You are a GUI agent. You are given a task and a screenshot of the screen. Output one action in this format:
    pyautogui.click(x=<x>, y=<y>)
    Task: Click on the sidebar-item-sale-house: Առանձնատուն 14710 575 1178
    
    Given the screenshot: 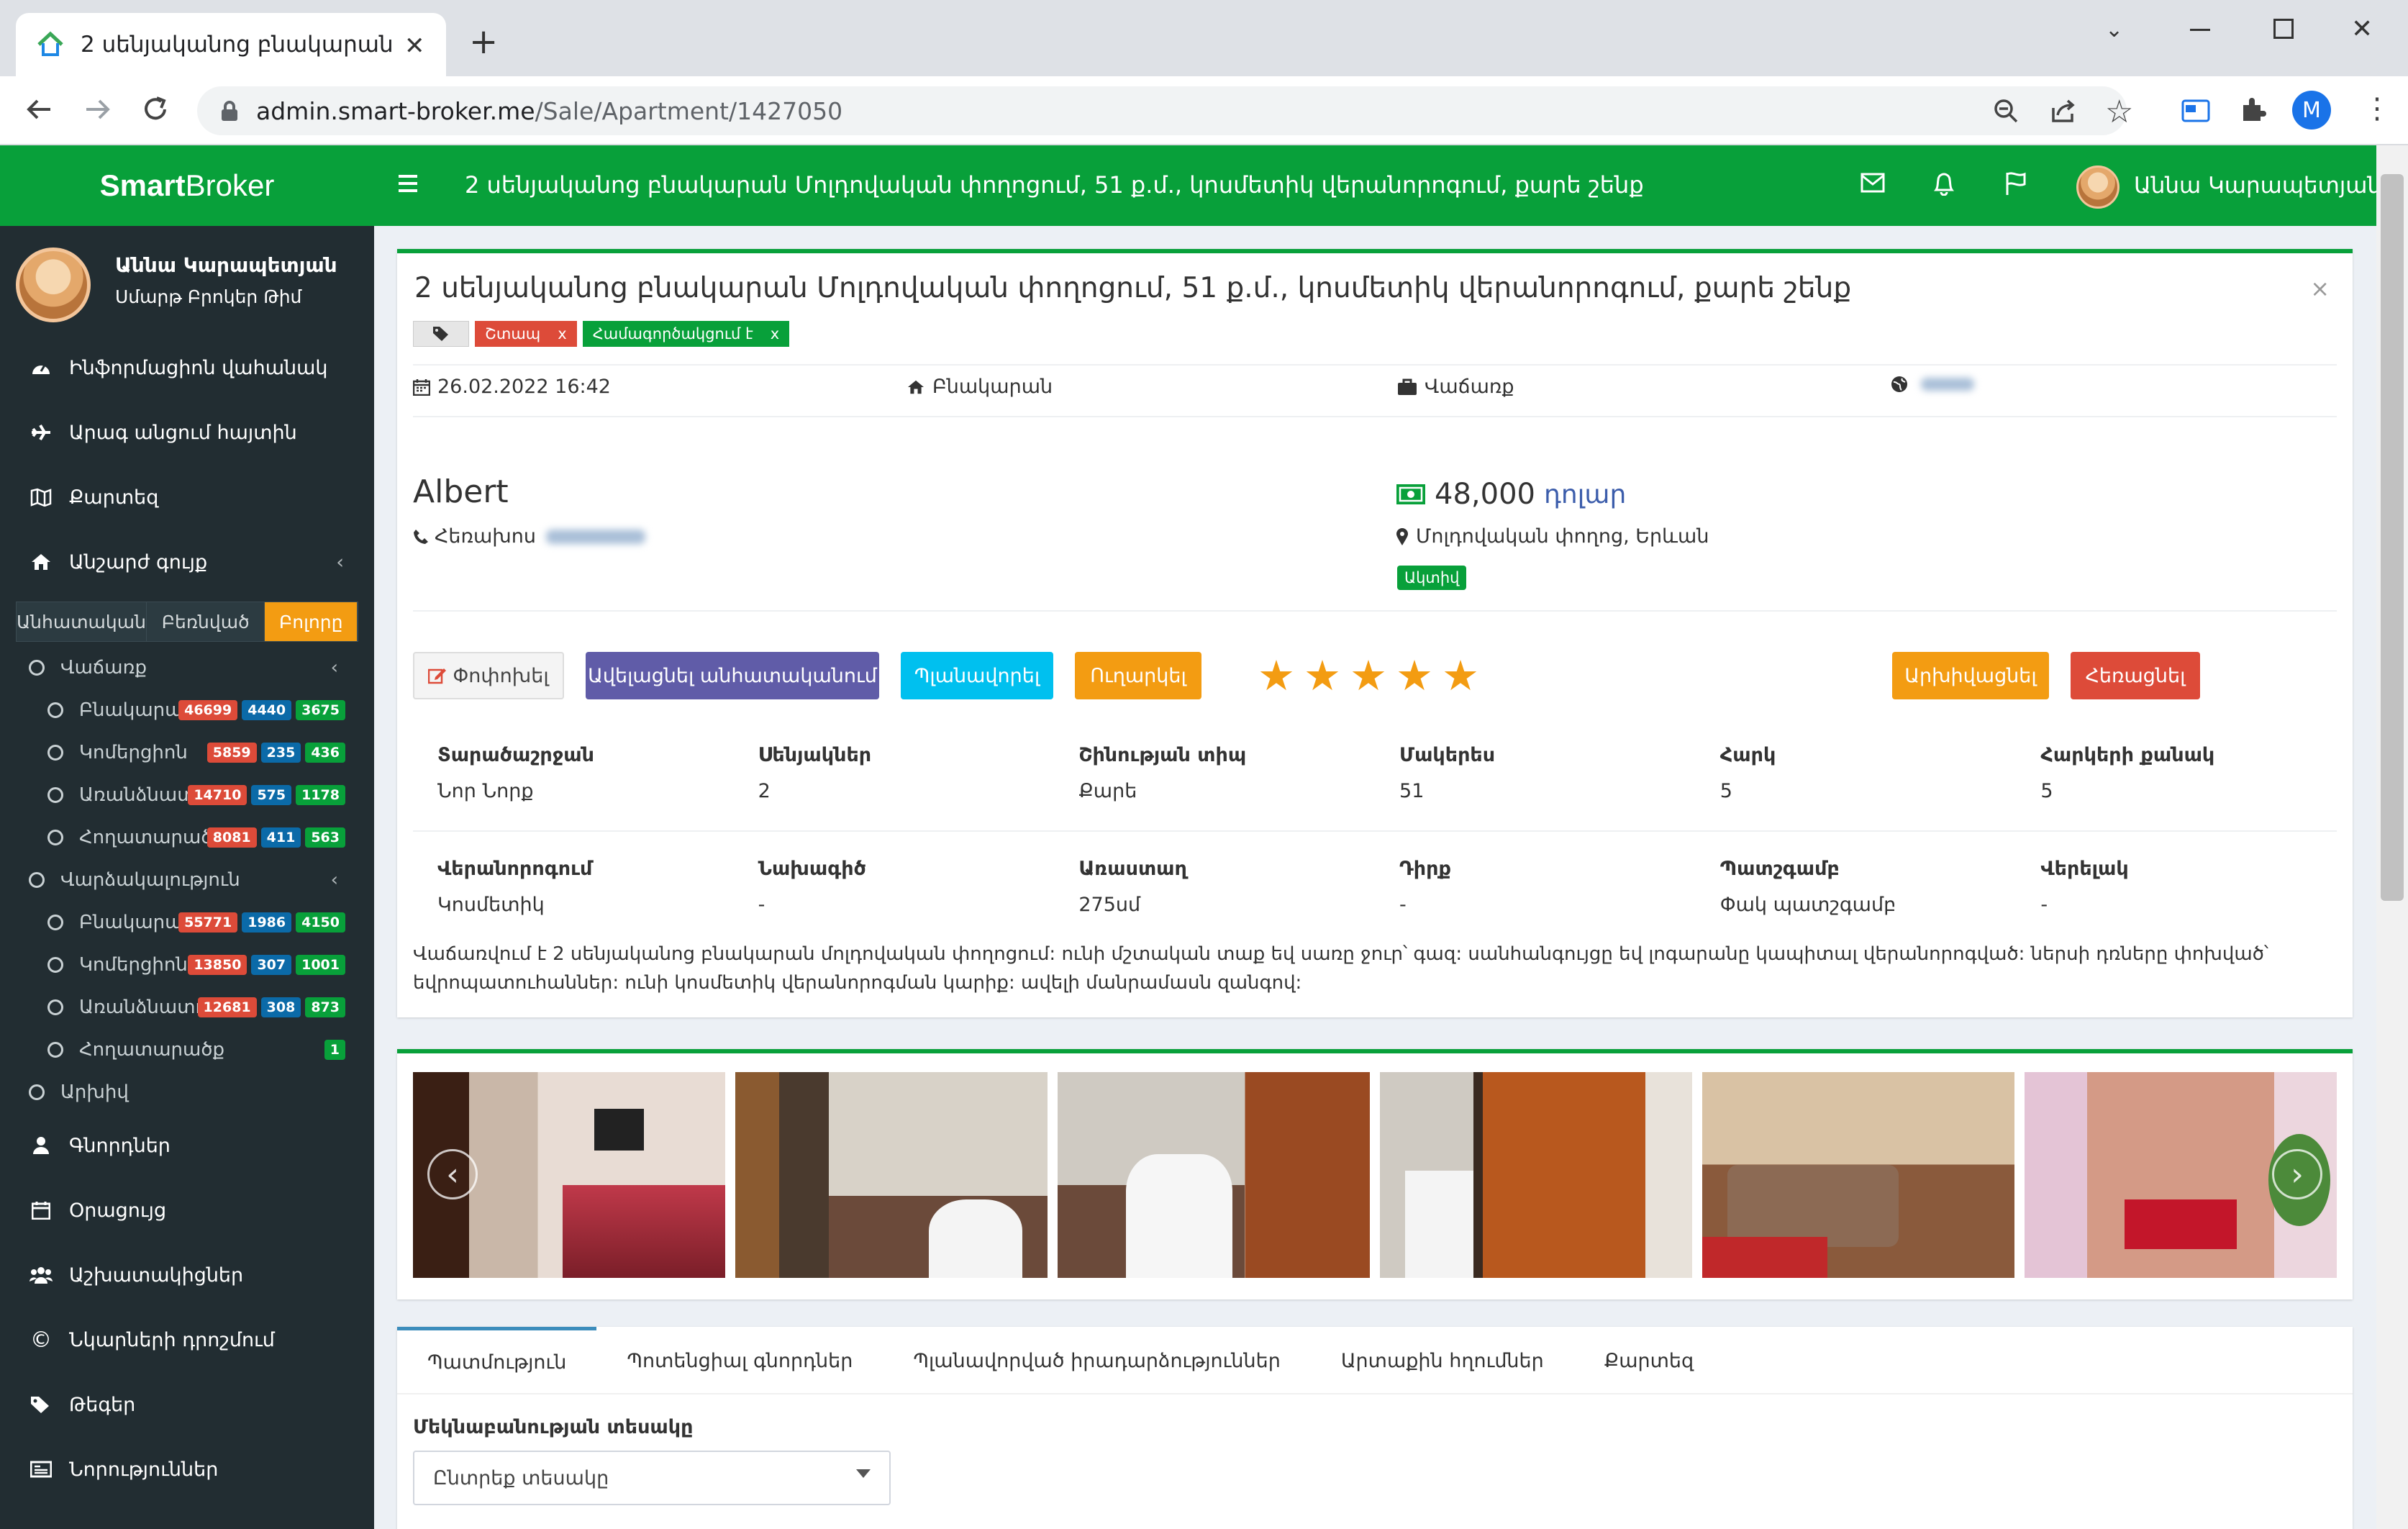 What is the action you would take?
    pyautogui.click(x=187, y=794)
    